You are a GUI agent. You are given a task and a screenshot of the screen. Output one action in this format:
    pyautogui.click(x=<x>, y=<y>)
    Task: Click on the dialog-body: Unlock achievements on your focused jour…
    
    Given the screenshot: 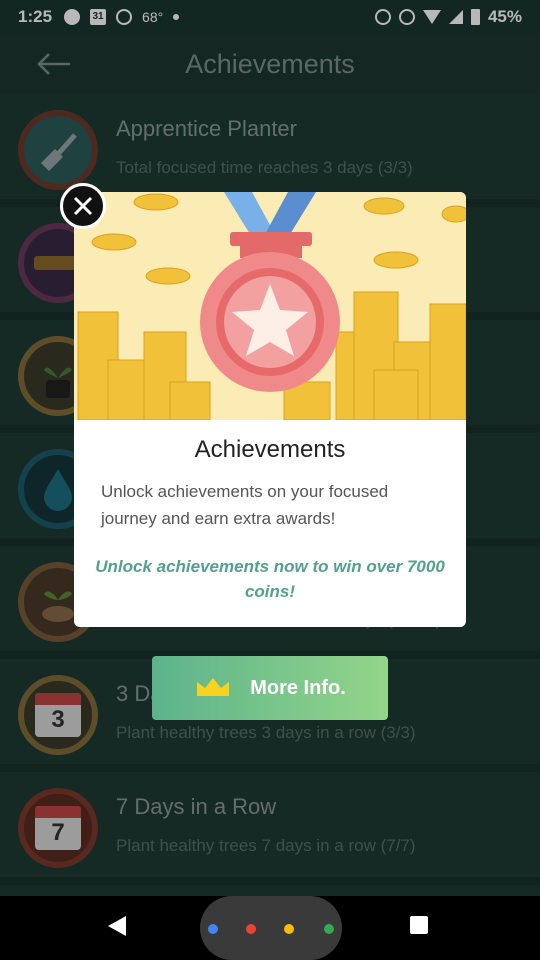 What is the action you would take?
    pyautogui.click(x=245, y=505)
    